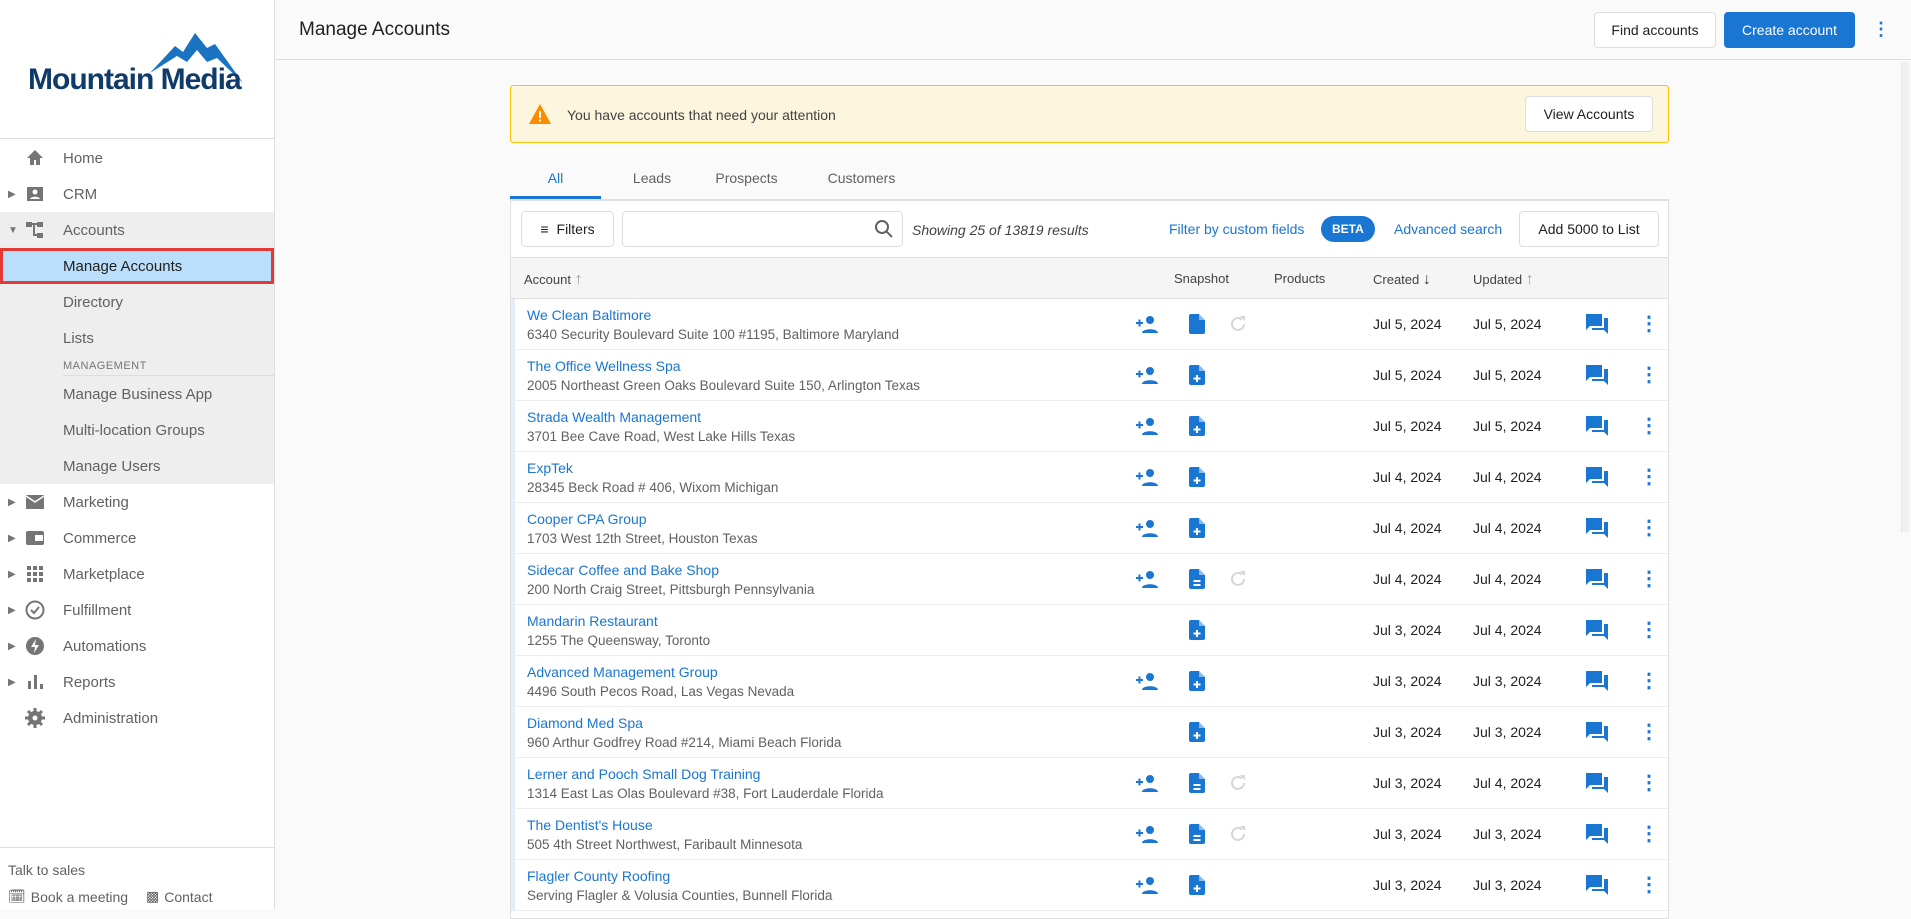 This screenshot has width=1911, height=919. I want to click on sidebar-item-home: Home, so click(137, 158).